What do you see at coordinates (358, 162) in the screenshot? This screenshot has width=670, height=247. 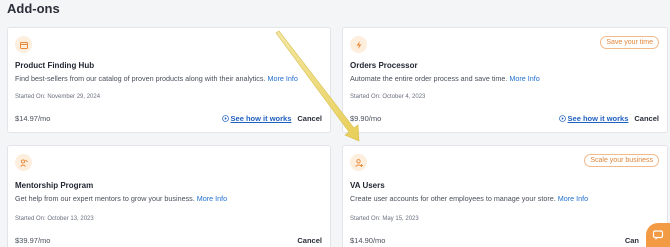 I see `user-add-icon` at bounding box center [358, 162].